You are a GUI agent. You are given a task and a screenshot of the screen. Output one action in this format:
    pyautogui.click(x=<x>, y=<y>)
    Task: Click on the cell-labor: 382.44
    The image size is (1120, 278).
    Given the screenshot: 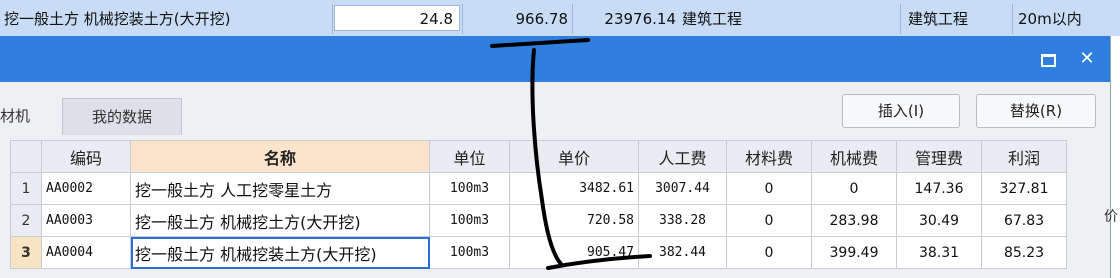 What is the action you would take?
    pyautogui.click(x=682, y=252)
    